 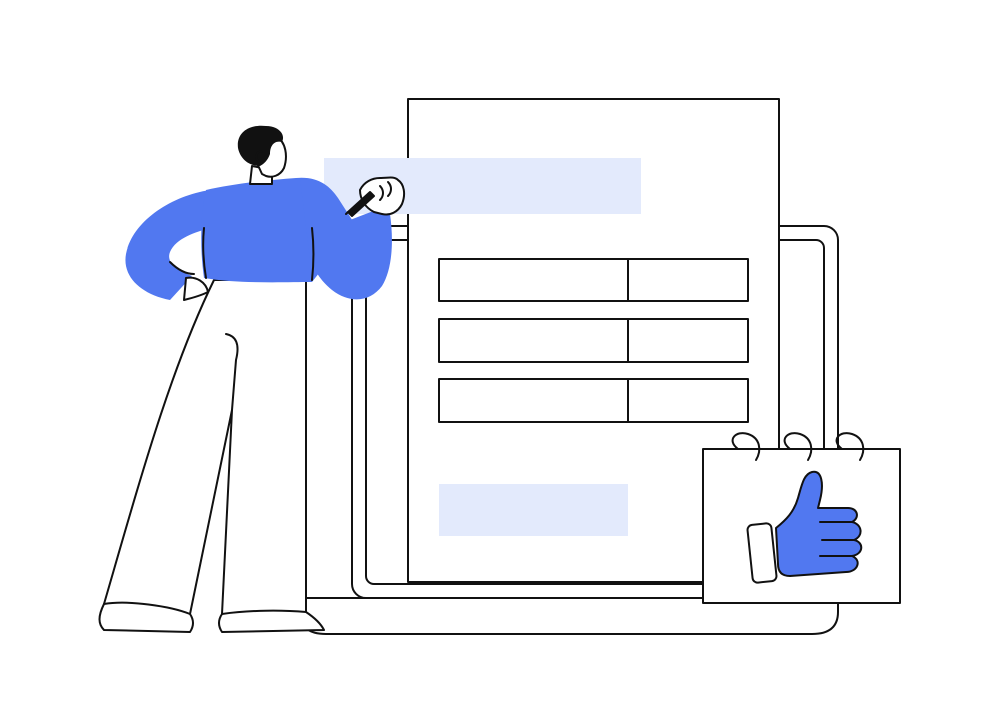 I want to click on submit-placeholder-block, so click(x=533, y=510).